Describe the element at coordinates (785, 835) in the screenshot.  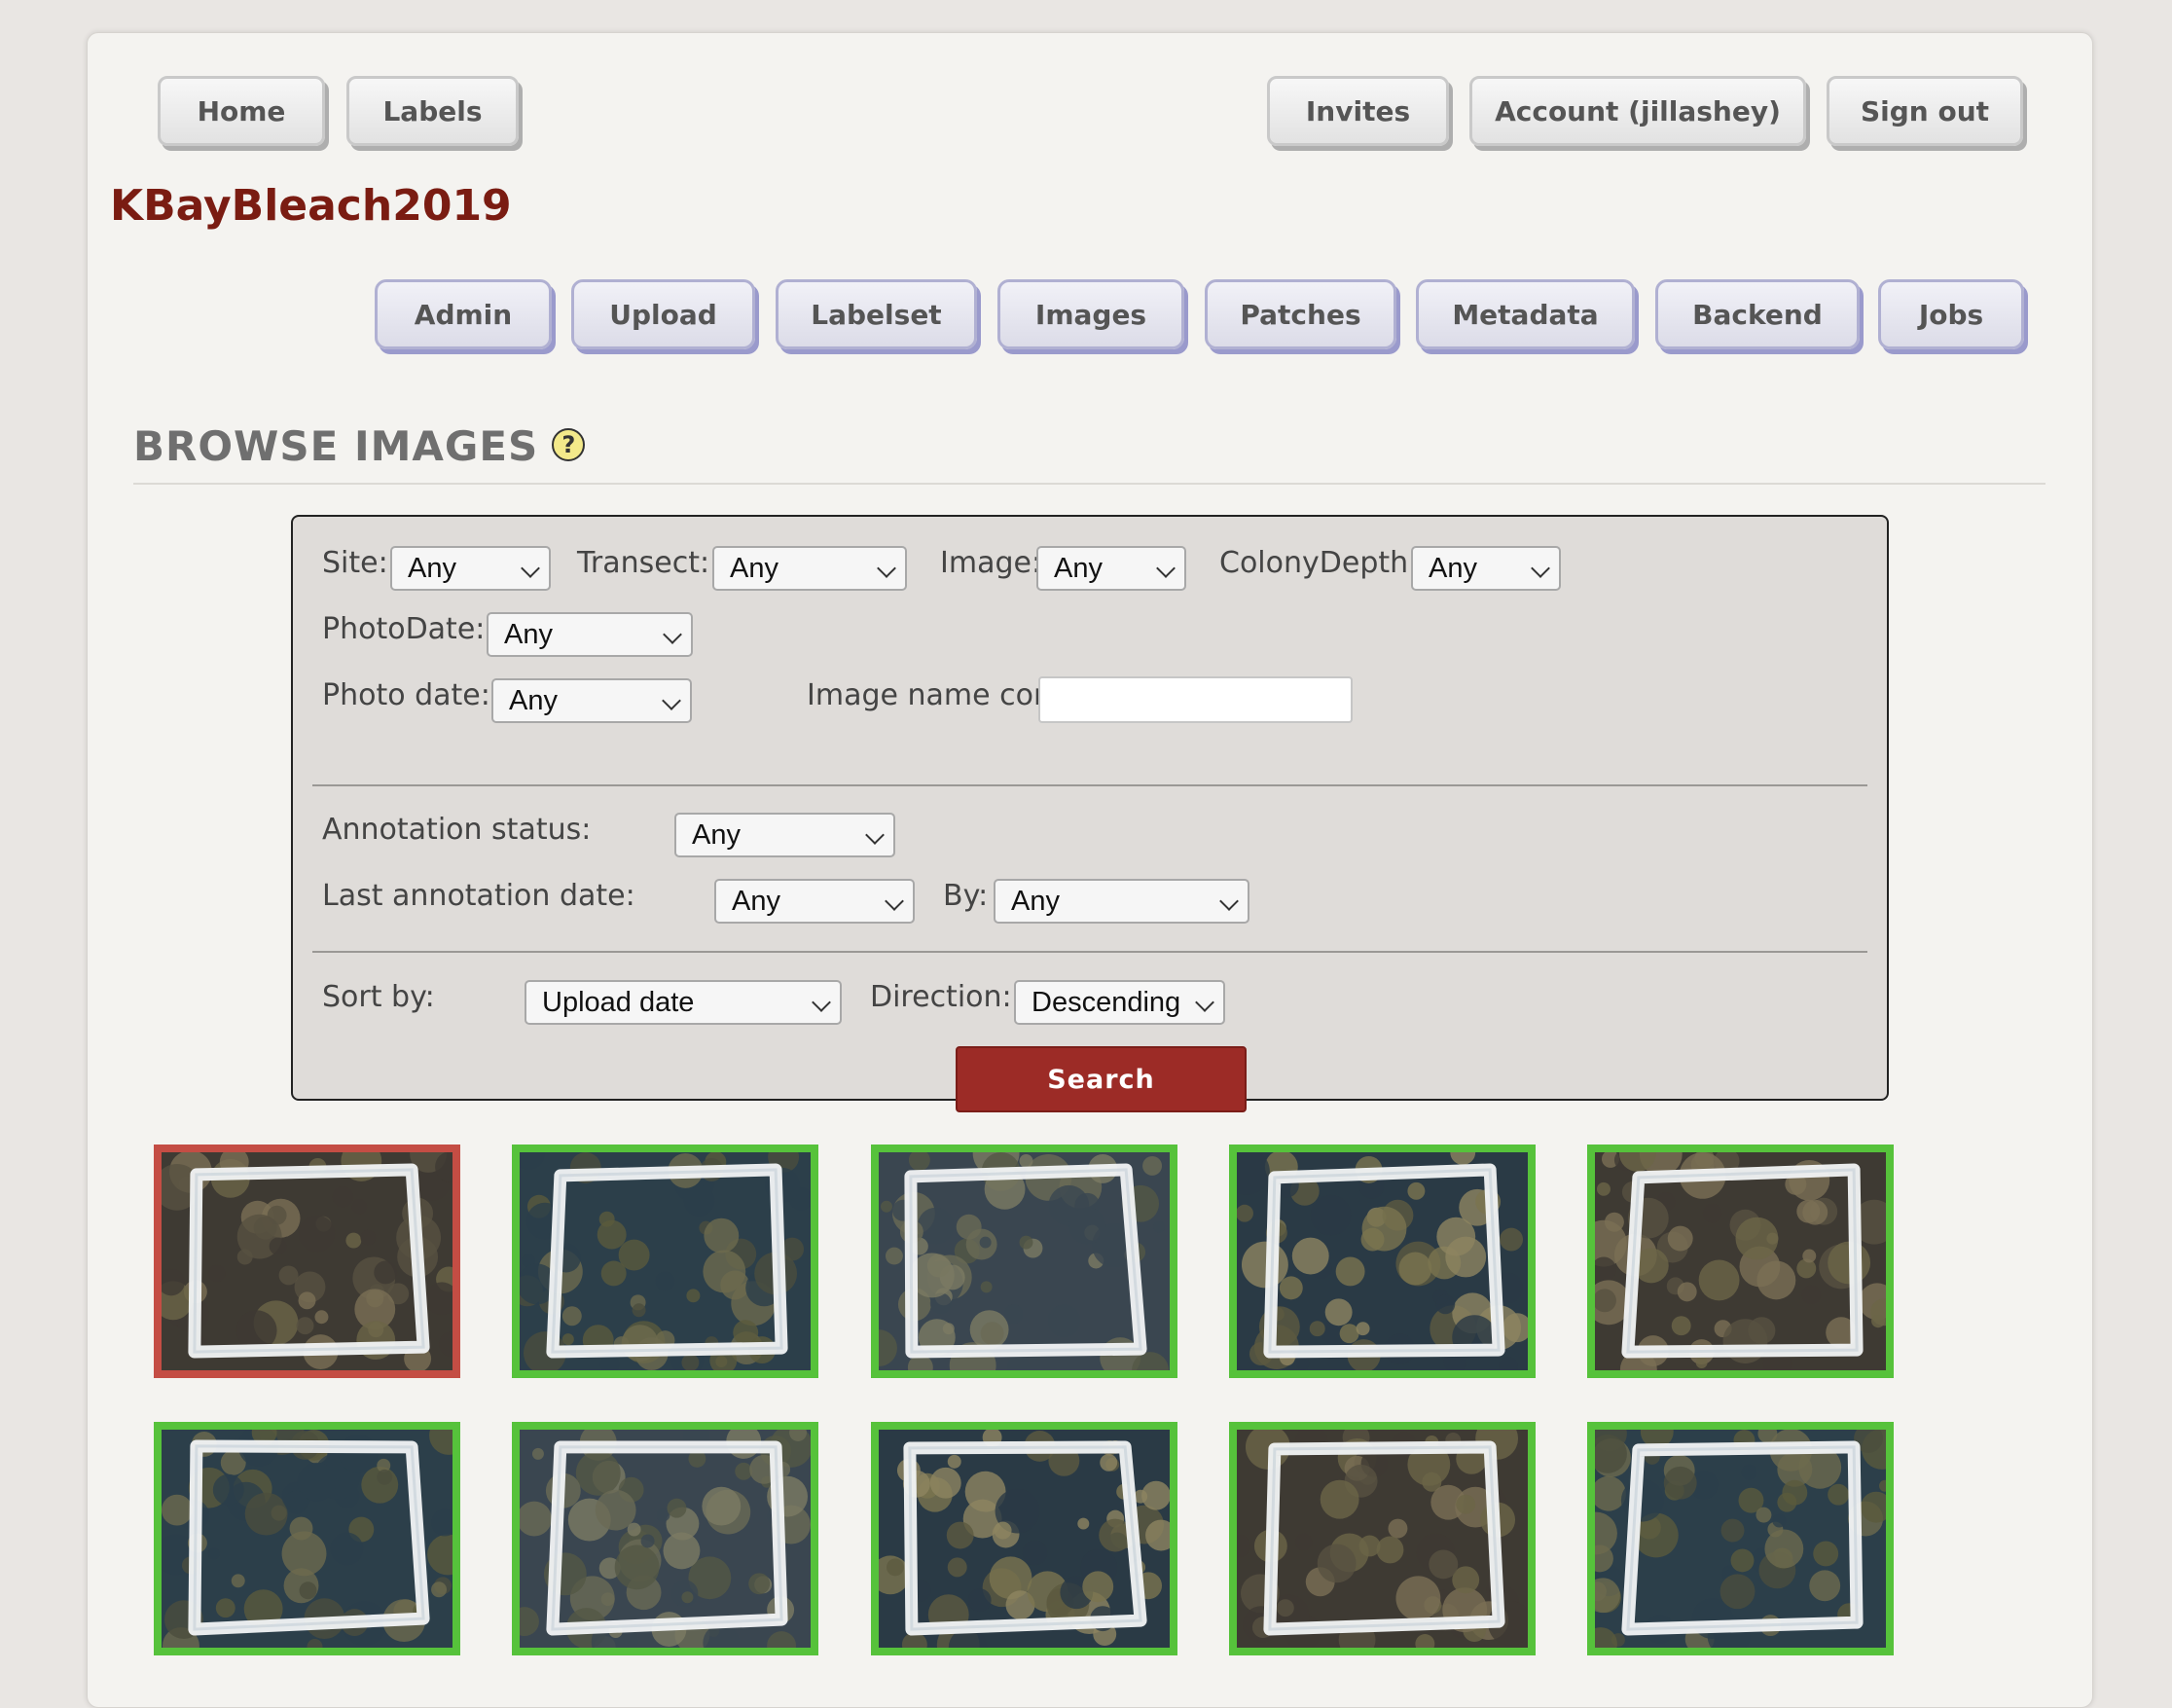
I see `annotation-status-select: Any` at that location.